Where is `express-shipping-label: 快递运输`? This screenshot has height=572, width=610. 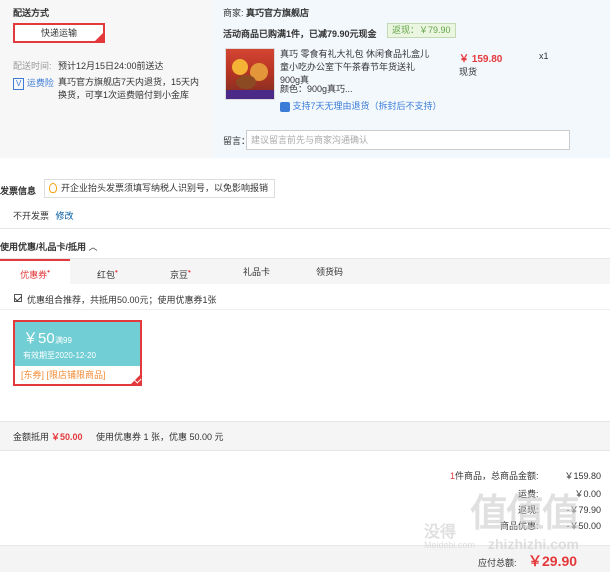
express-shipping-label: 快递运输 is located at coordinates (58, 33).